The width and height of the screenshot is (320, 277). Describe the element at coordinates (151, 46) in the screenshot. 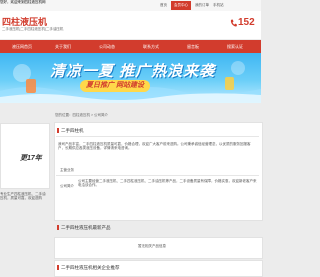

I see `nav-contact: 联系方式` at that location.